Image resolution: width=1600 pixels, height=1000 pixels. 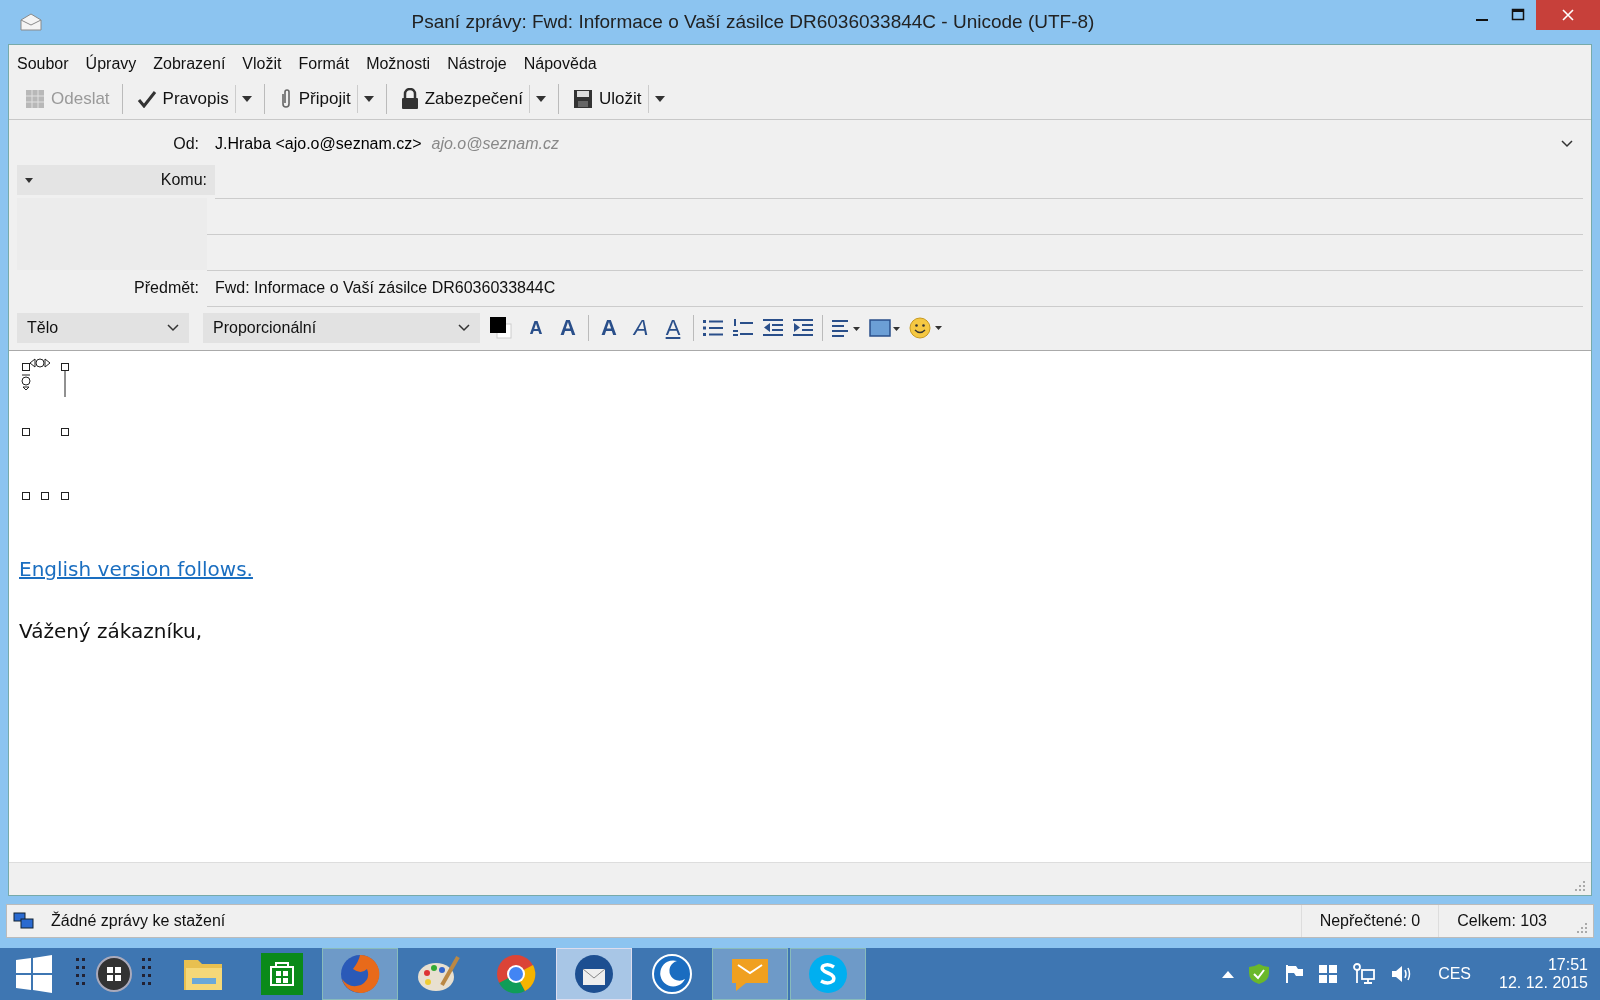 What do you see at coordinates (461, 99) in the screenshot?
I see `toolbar-button: Zabezpečení` at bounding box center [461, 99].